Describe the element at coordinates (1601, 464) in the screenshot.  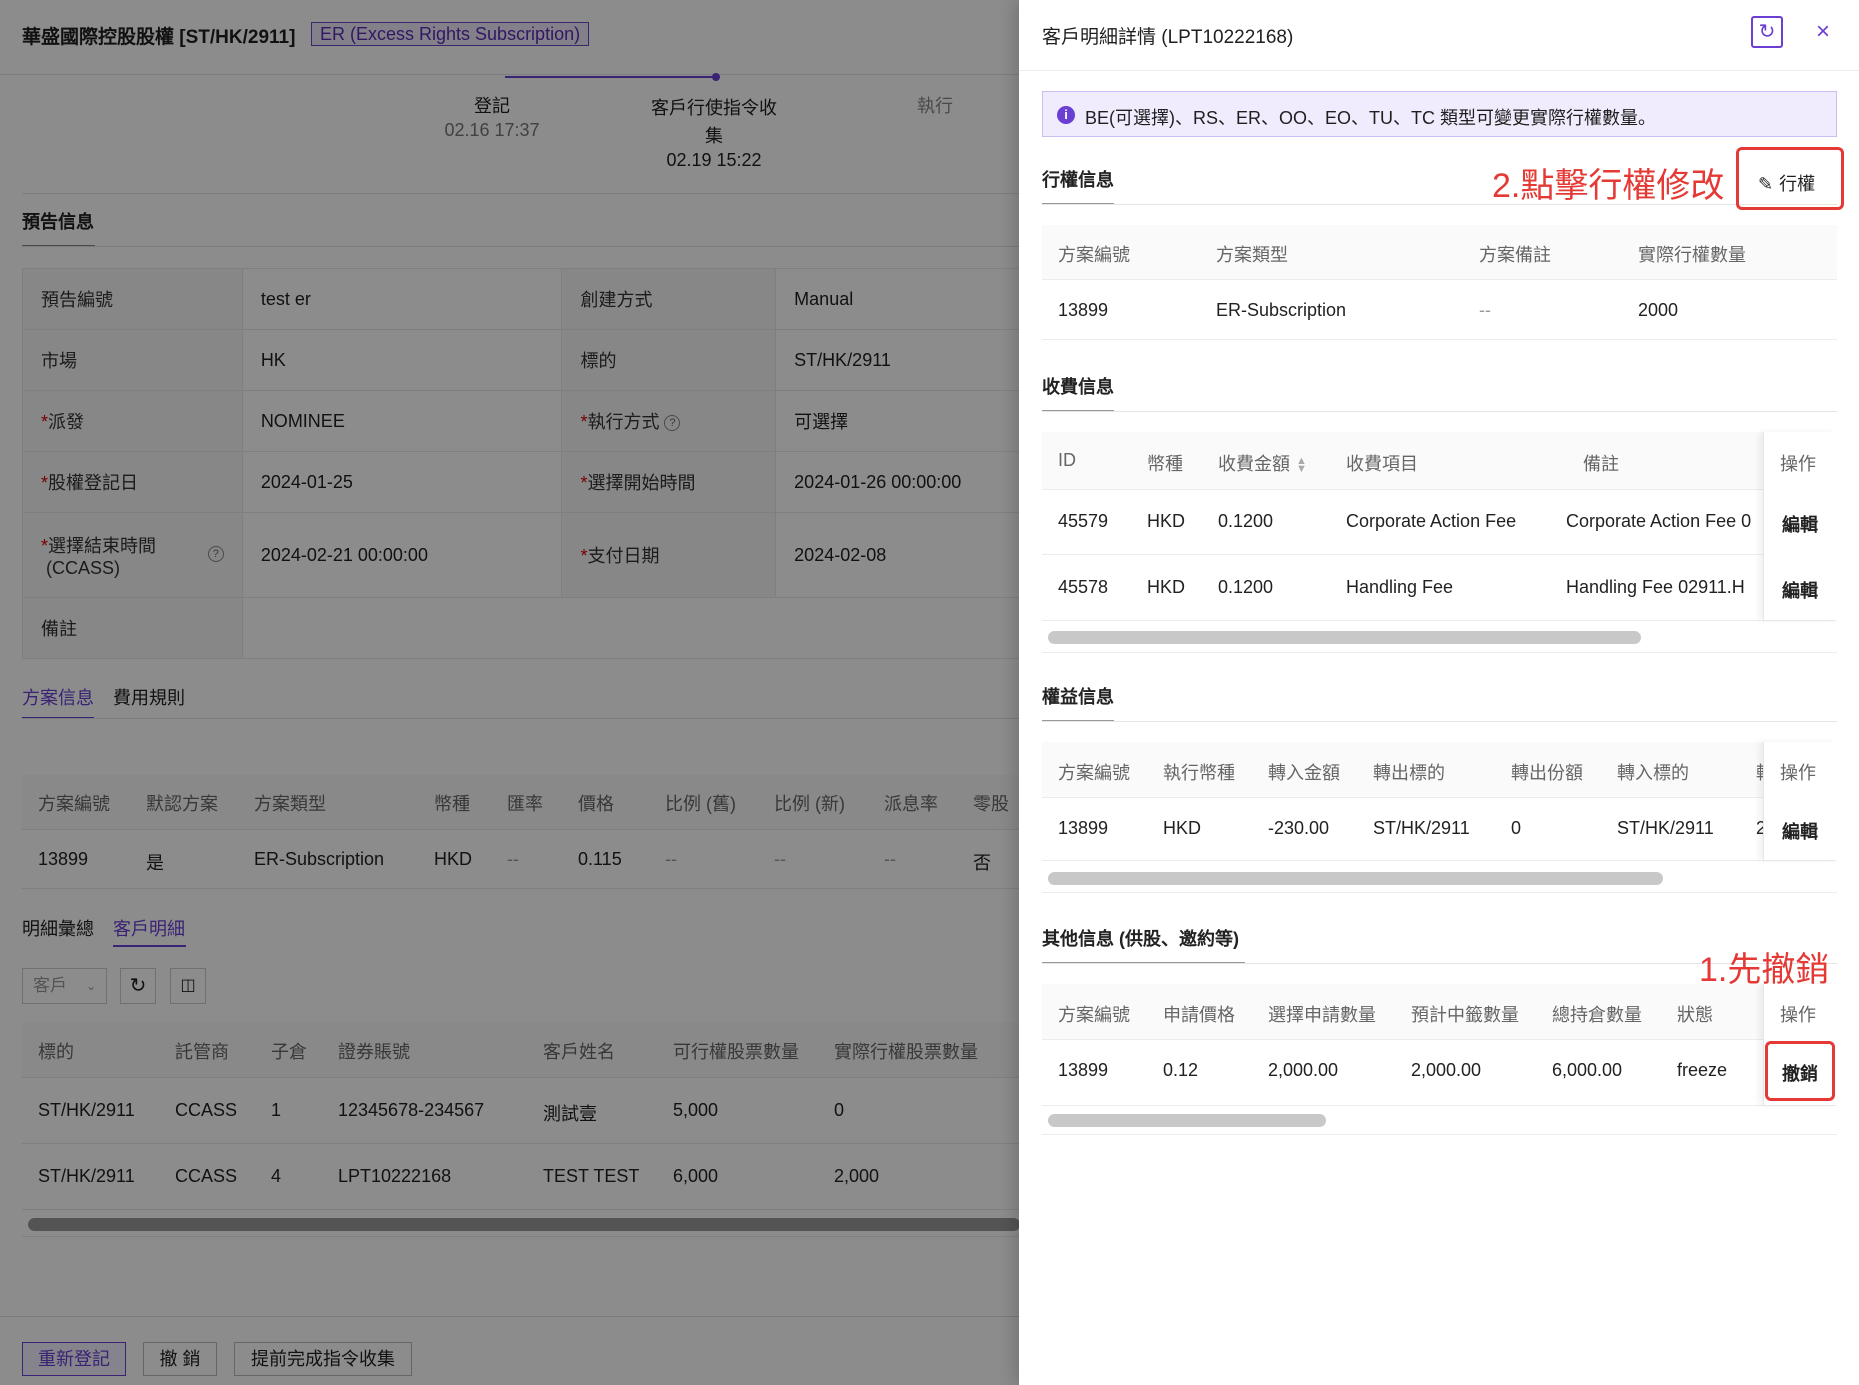
I see `fee-header: 備註` at that location.